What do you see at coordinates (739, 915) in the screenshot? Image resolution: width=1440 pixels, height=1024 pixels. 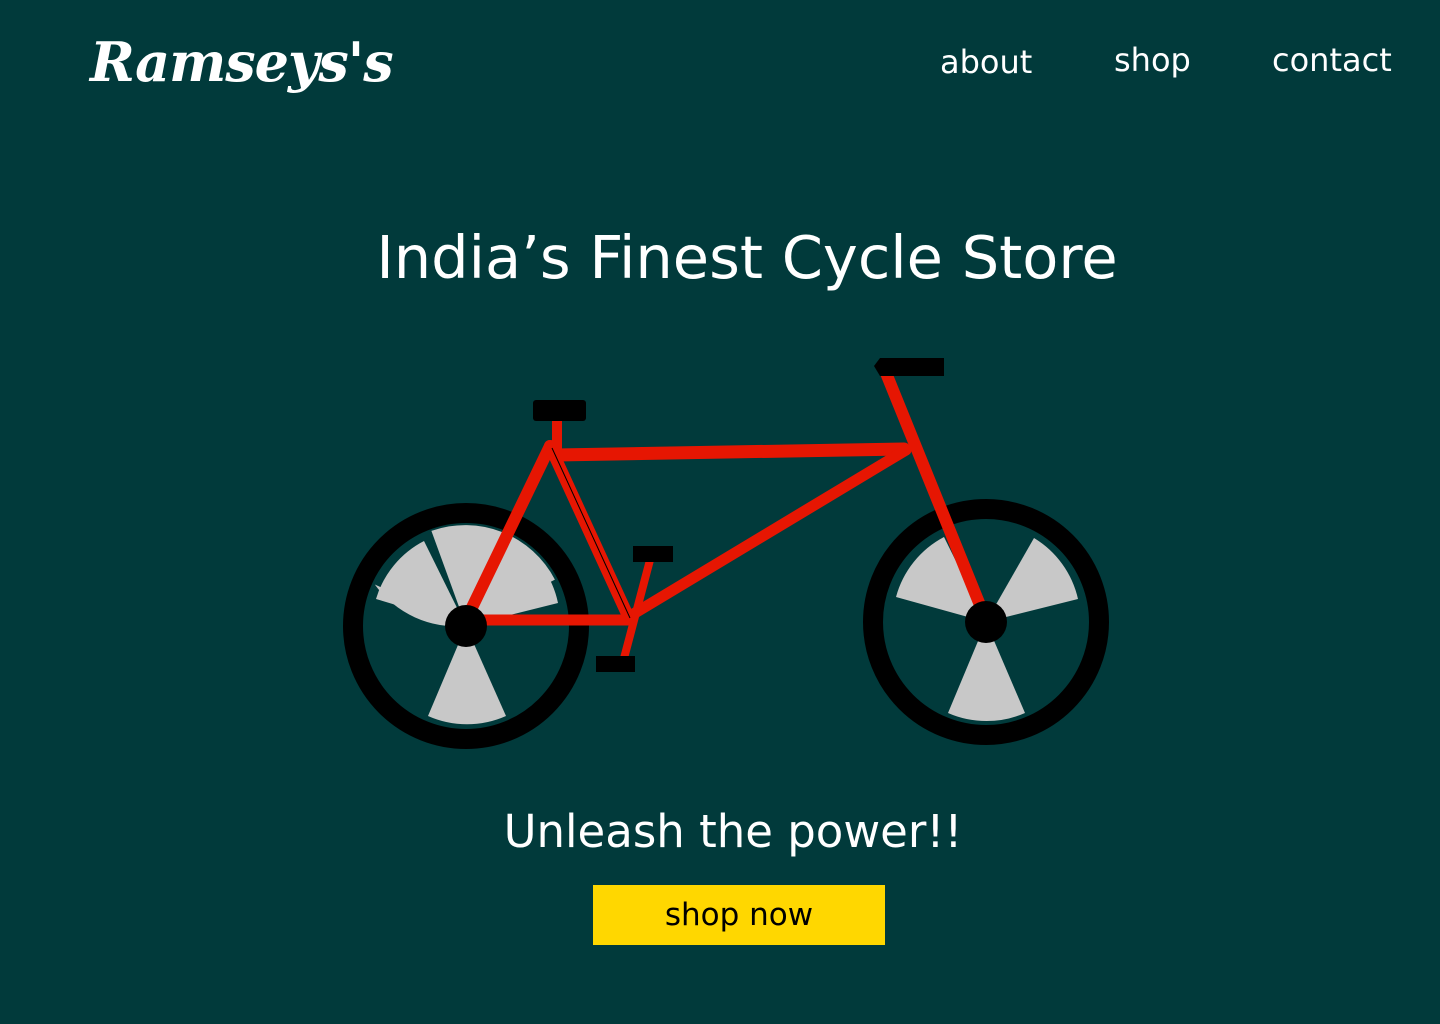 I see `shop-now-button: shop now` at bounding box center [739, 915].